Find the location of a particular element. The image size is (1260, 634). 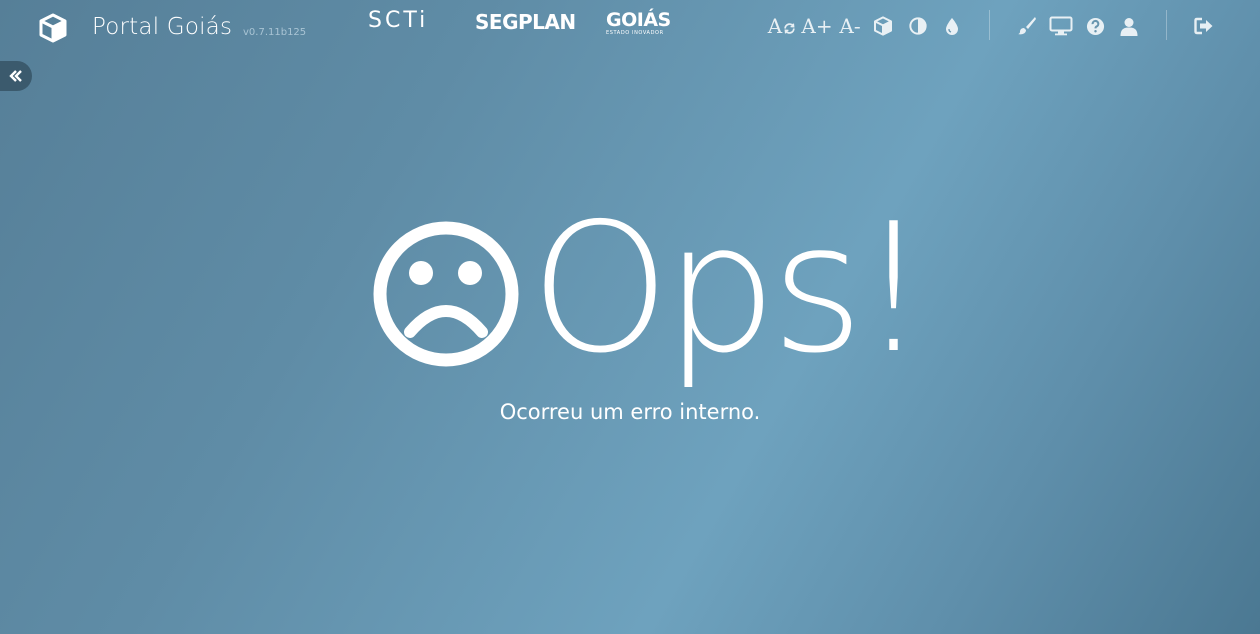

user-button is located at coordinates (1129, 26).